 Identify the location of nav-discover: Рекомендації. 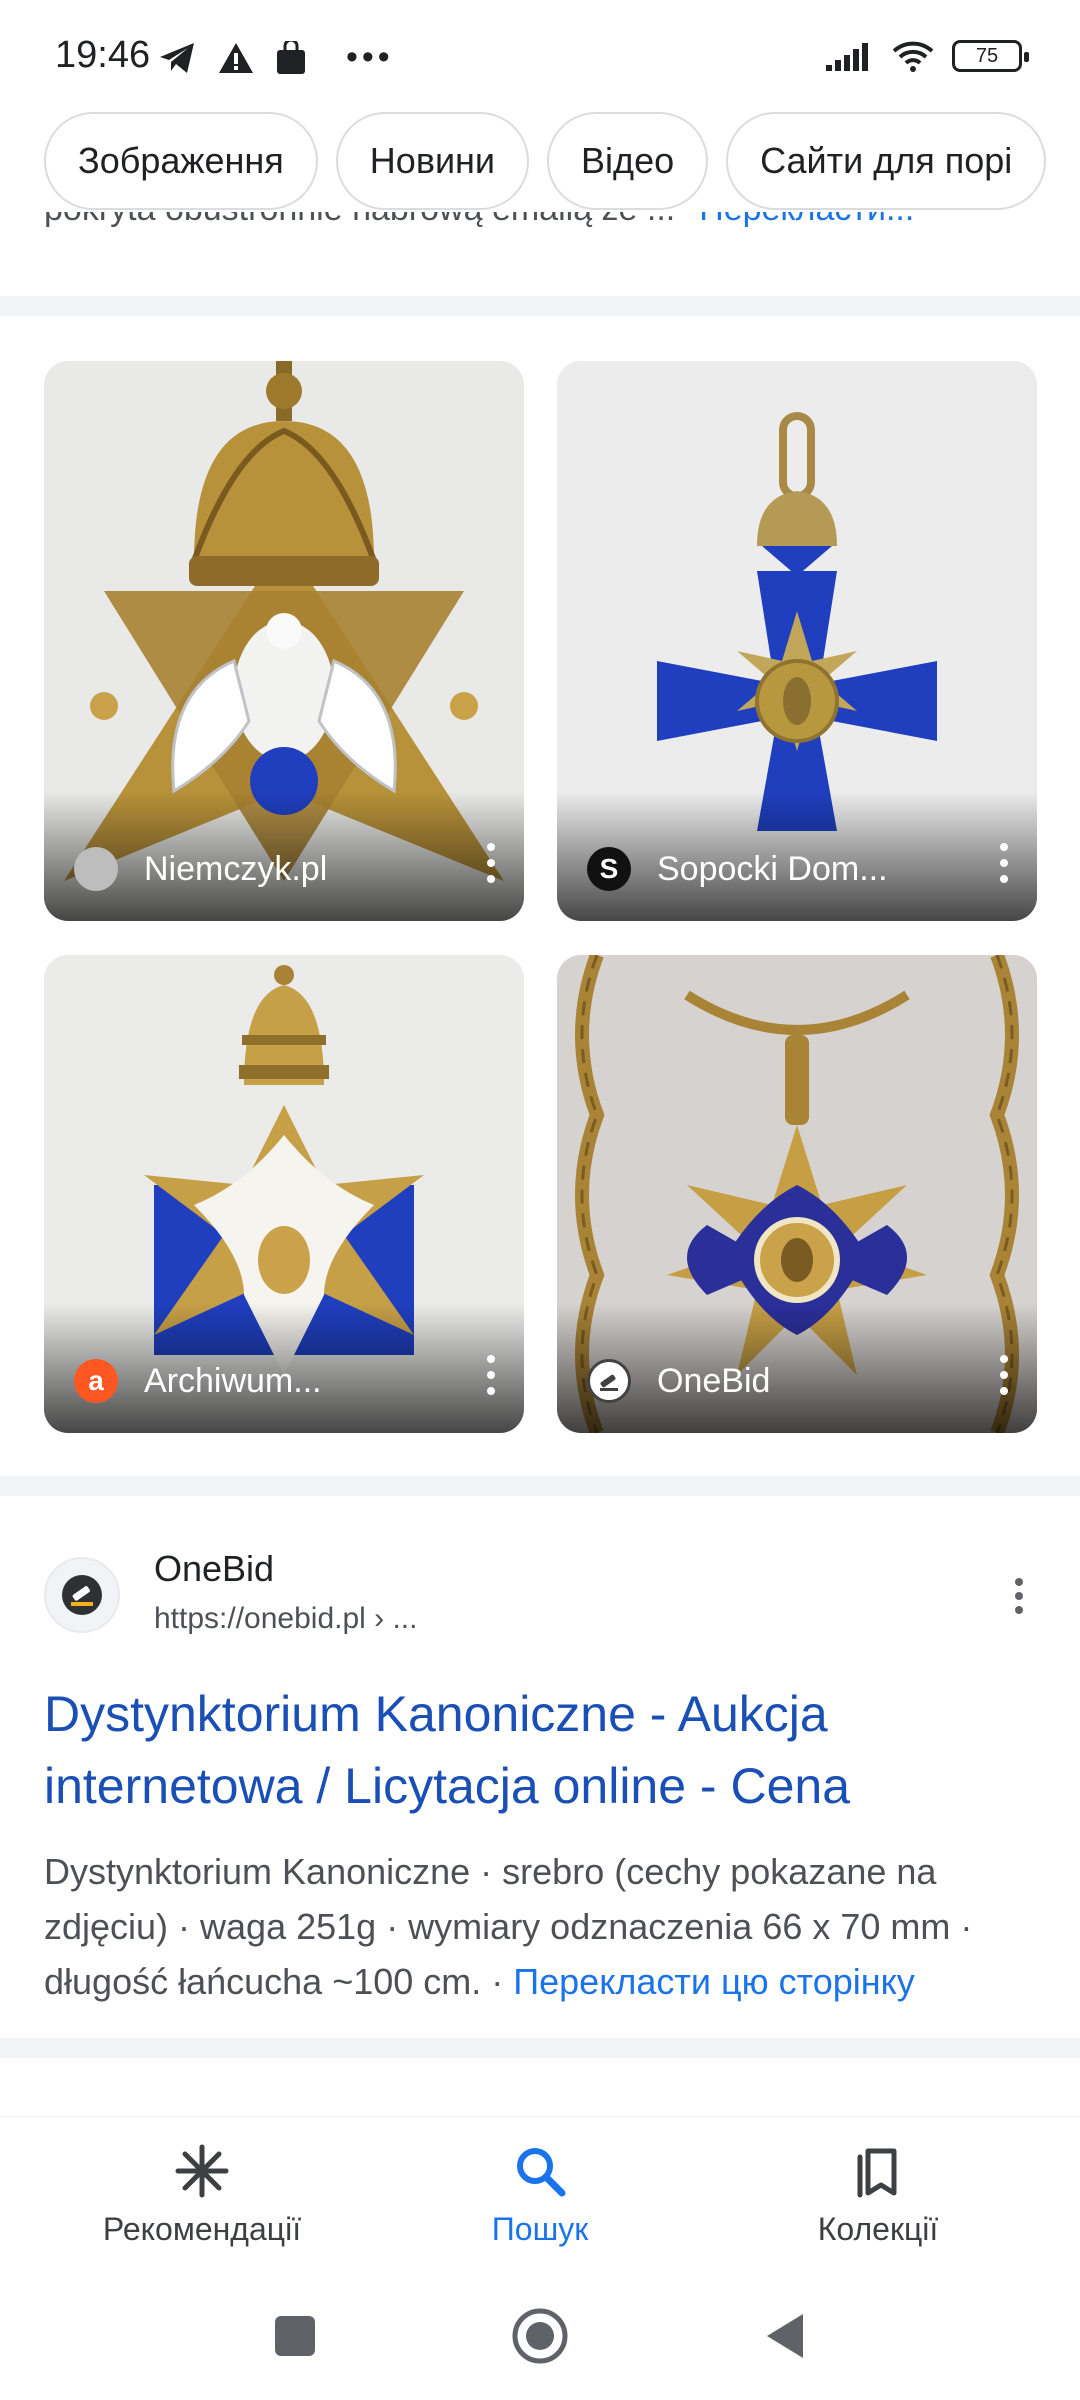
(202, 2194).